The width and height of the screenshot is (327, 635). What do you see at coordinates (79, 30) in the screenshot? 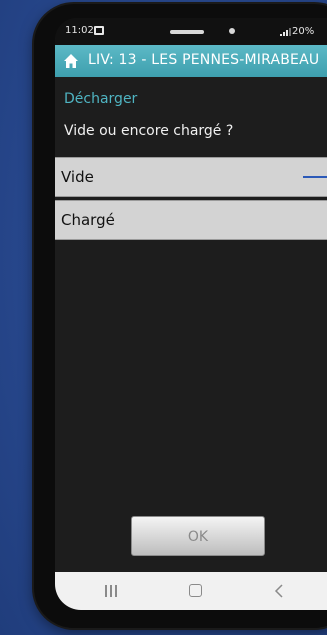
I see `status-time: 11:02` at bounding box center [79, 30].